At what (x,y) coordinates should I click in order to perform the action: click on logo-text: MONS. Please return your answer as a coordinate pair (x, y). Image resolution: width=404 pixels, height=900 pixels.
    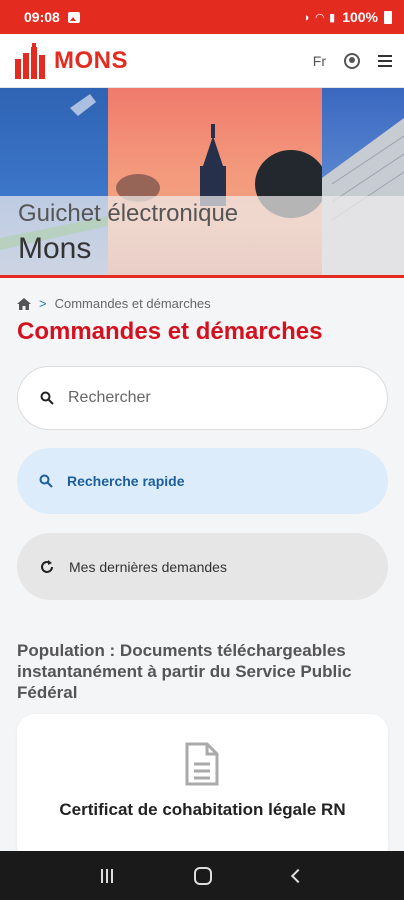
    Looking at the image, I should click on (91, 60).